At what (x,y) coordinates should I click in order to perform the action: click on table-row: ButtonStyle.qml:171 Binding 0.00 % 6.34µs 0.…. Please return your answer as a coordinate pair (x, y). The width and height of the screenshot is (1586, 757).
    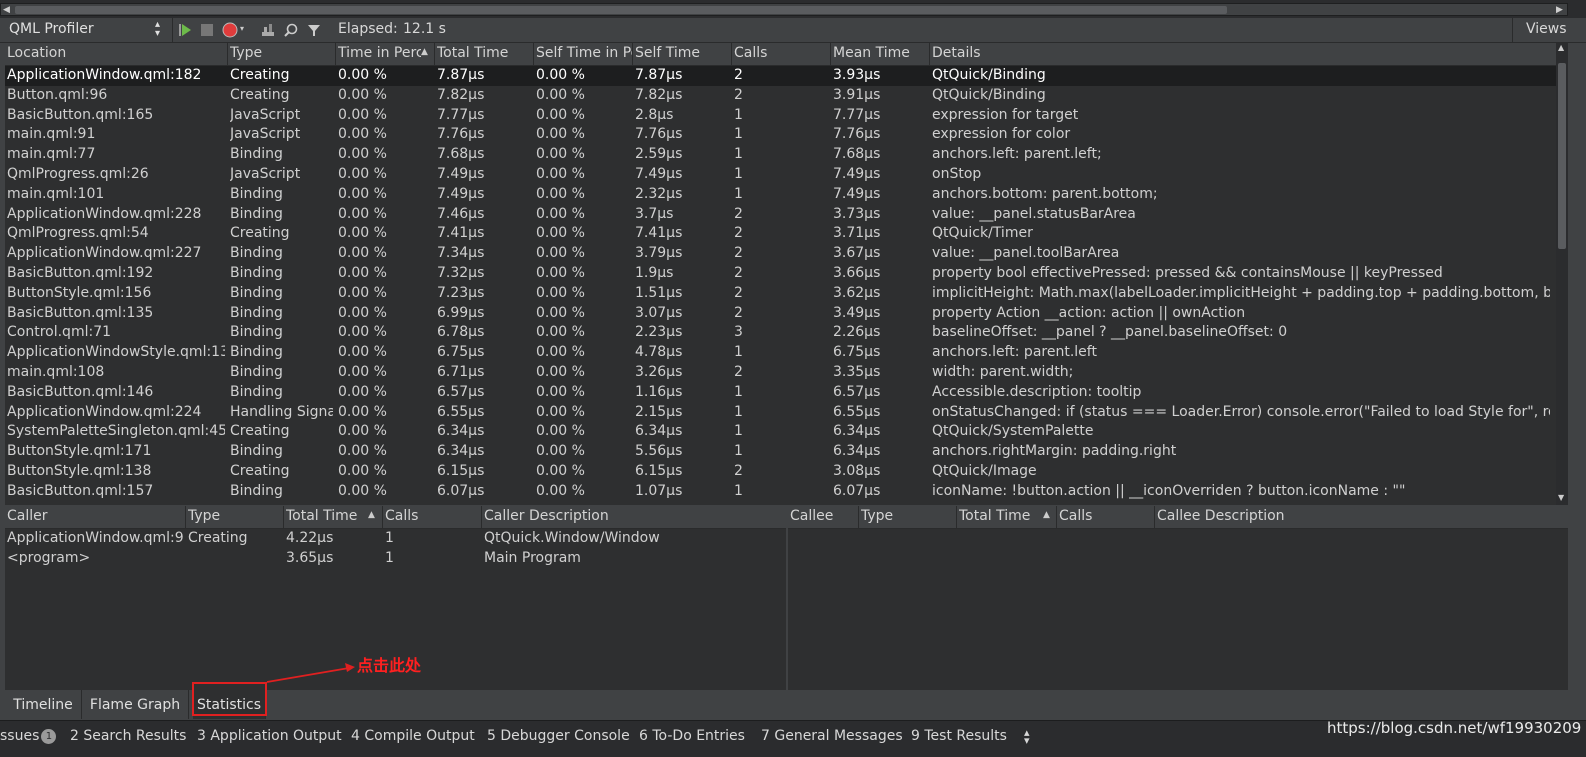
    Looking at the image, I should click on (780, 452).